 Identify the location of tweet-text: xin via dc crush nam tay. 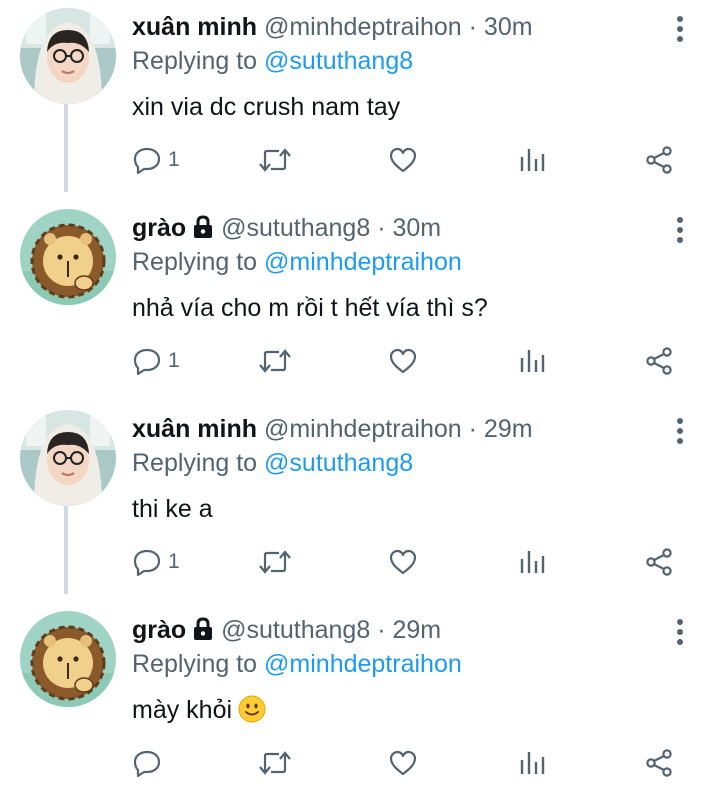
(266, 107).